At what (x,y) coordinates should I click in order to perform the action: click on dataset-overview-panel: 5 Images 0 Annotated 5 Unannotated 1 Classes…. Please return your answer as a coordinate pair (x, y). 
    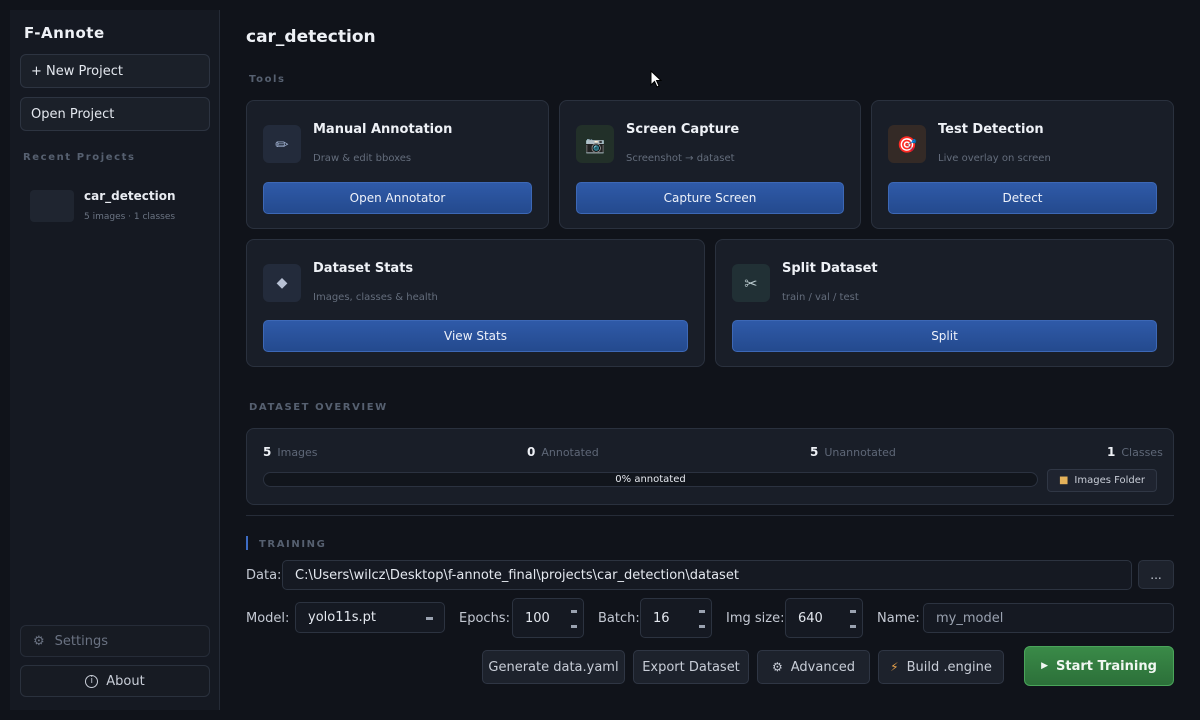
    Looking at the image, I should click on (710, 466).